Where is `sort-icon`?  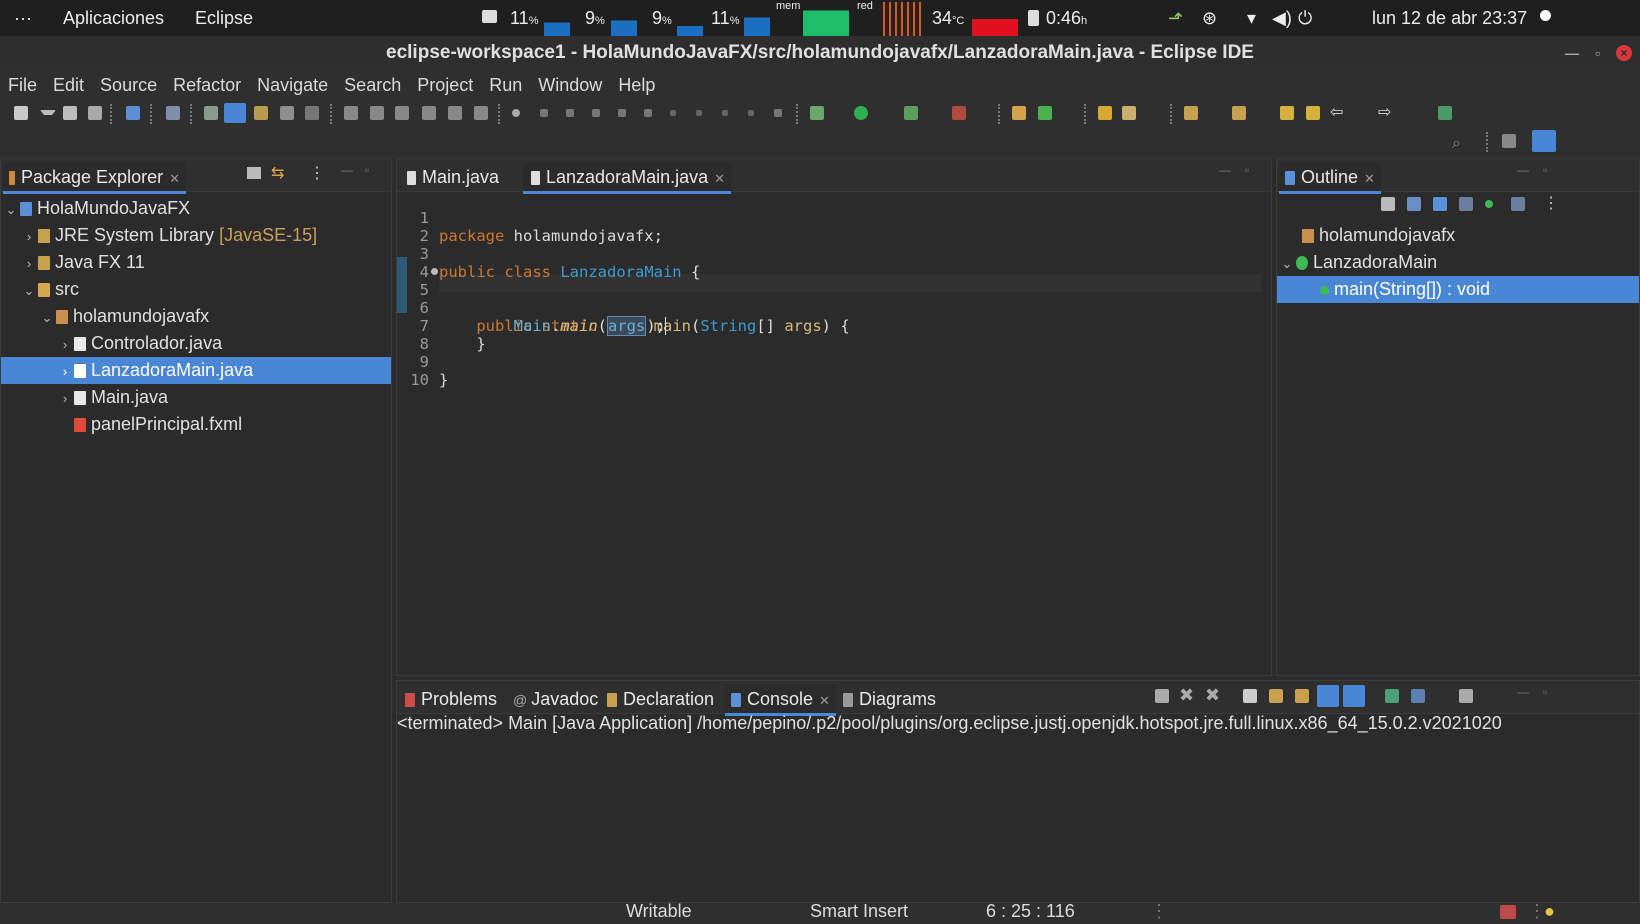 sort-icon is located at coordinates (1414, 204).